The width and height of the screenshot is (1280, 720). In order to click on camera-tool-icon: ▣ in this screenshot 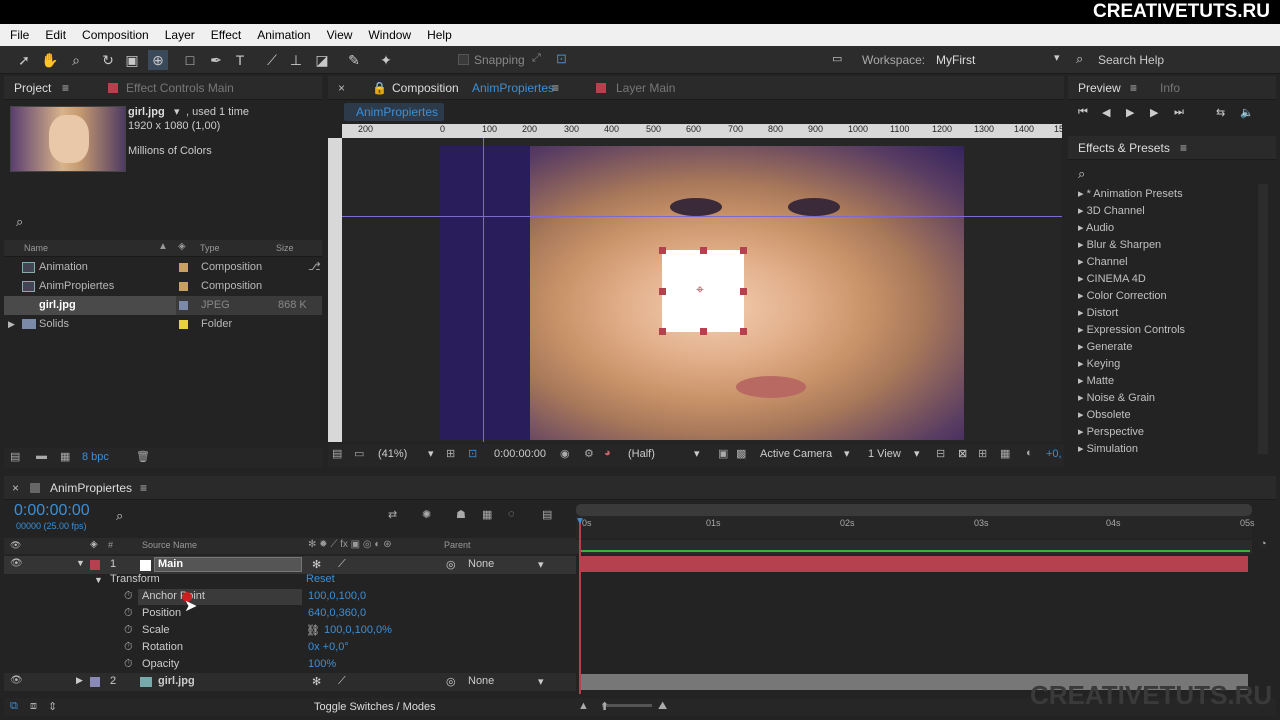, I will do `click(132, 60)`.